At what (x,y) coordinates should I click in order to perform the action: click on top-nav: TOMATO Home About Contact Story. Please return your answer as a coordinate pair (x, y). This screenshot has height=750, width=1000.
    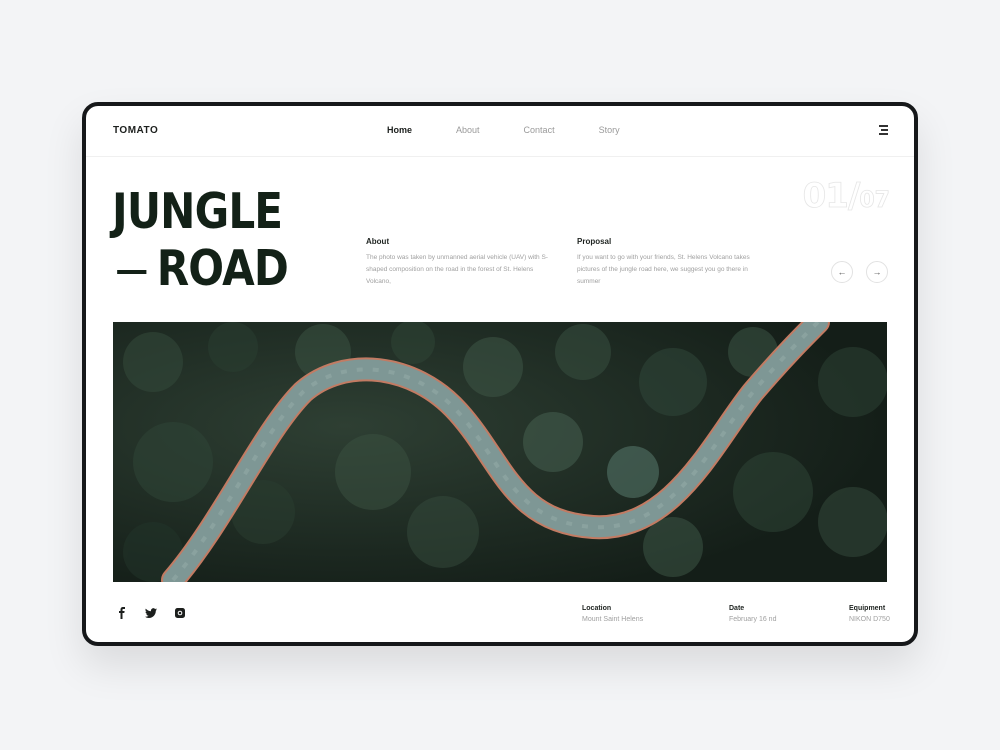
    Looking at the image, I should click on (500, 131).